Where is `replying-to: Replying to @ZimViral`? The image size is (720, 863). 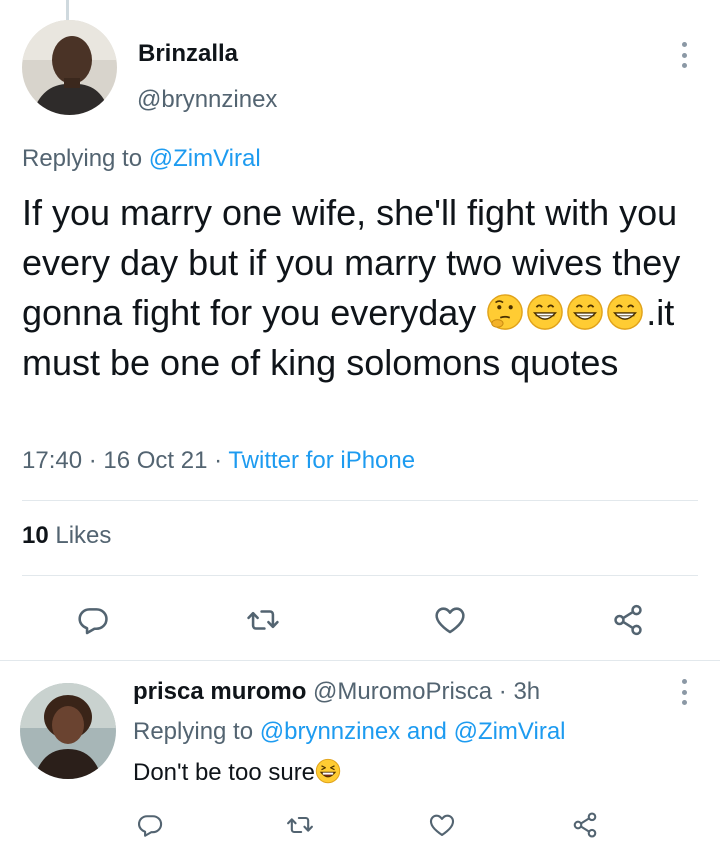
replying-to: Replying to @ZimViral is located at coordinates (141, 159).